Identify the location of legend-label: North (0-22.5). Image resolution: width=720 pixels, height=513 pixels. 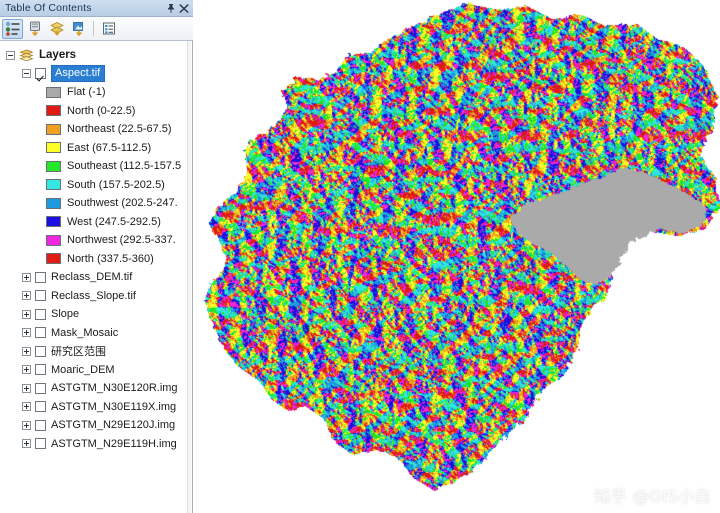
(101, 110).